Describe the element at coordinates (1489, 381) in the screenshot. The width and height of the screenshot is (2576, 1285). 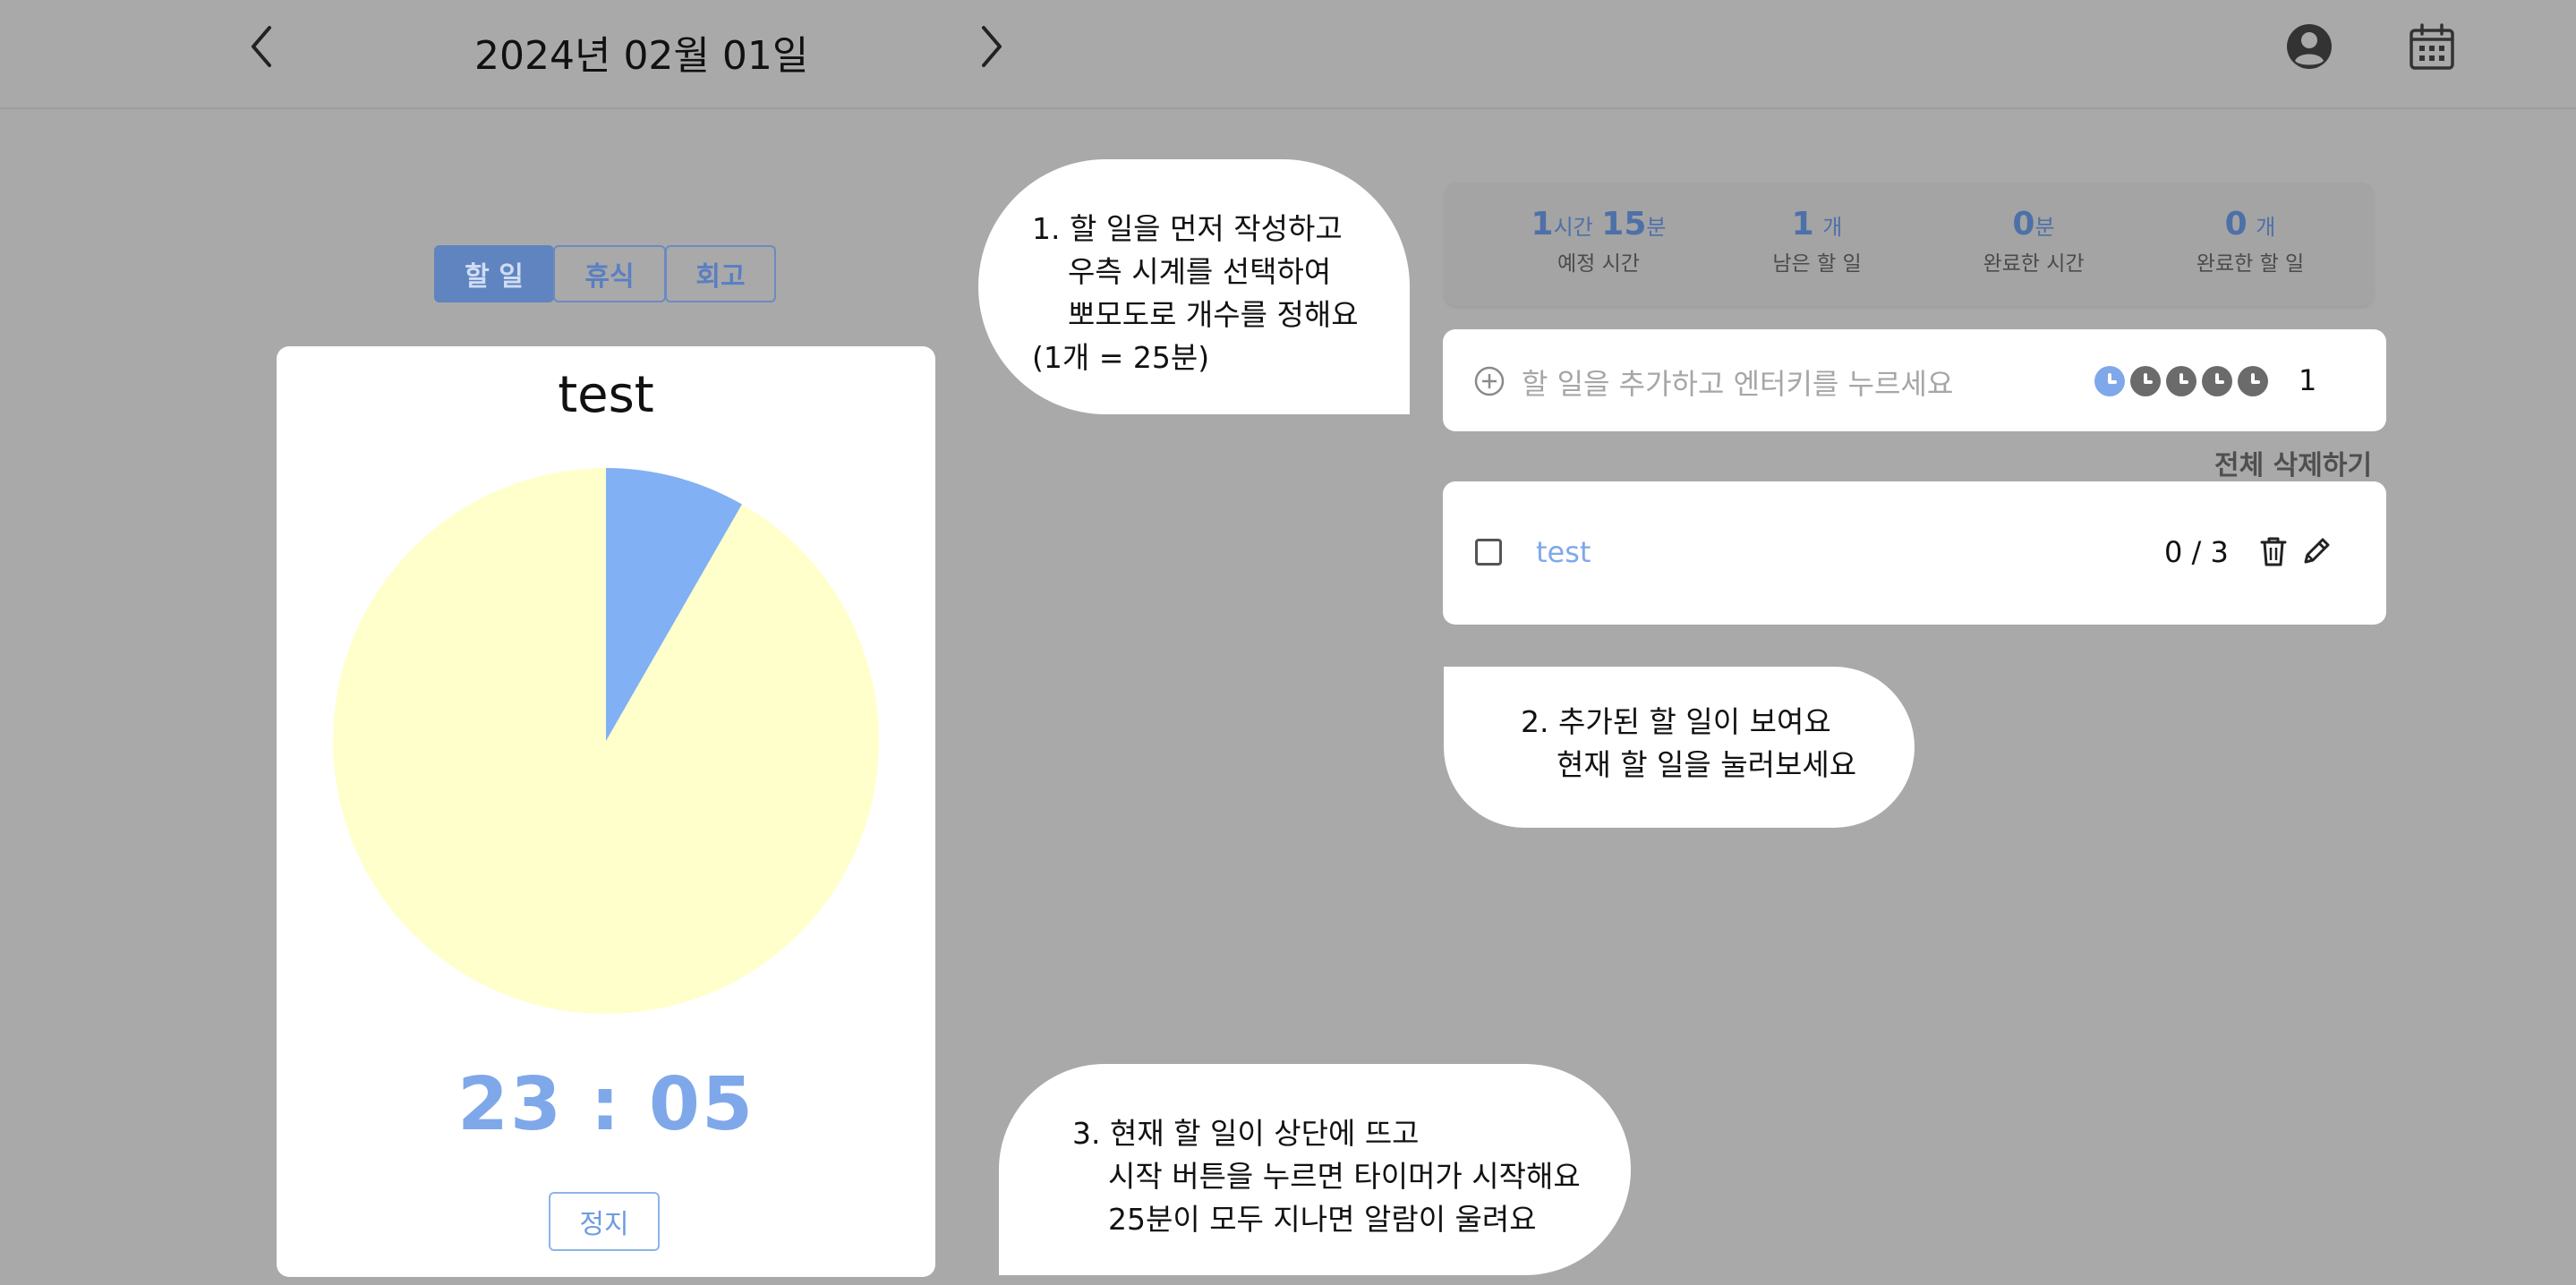
I see `plus-circle-icon` at that location.